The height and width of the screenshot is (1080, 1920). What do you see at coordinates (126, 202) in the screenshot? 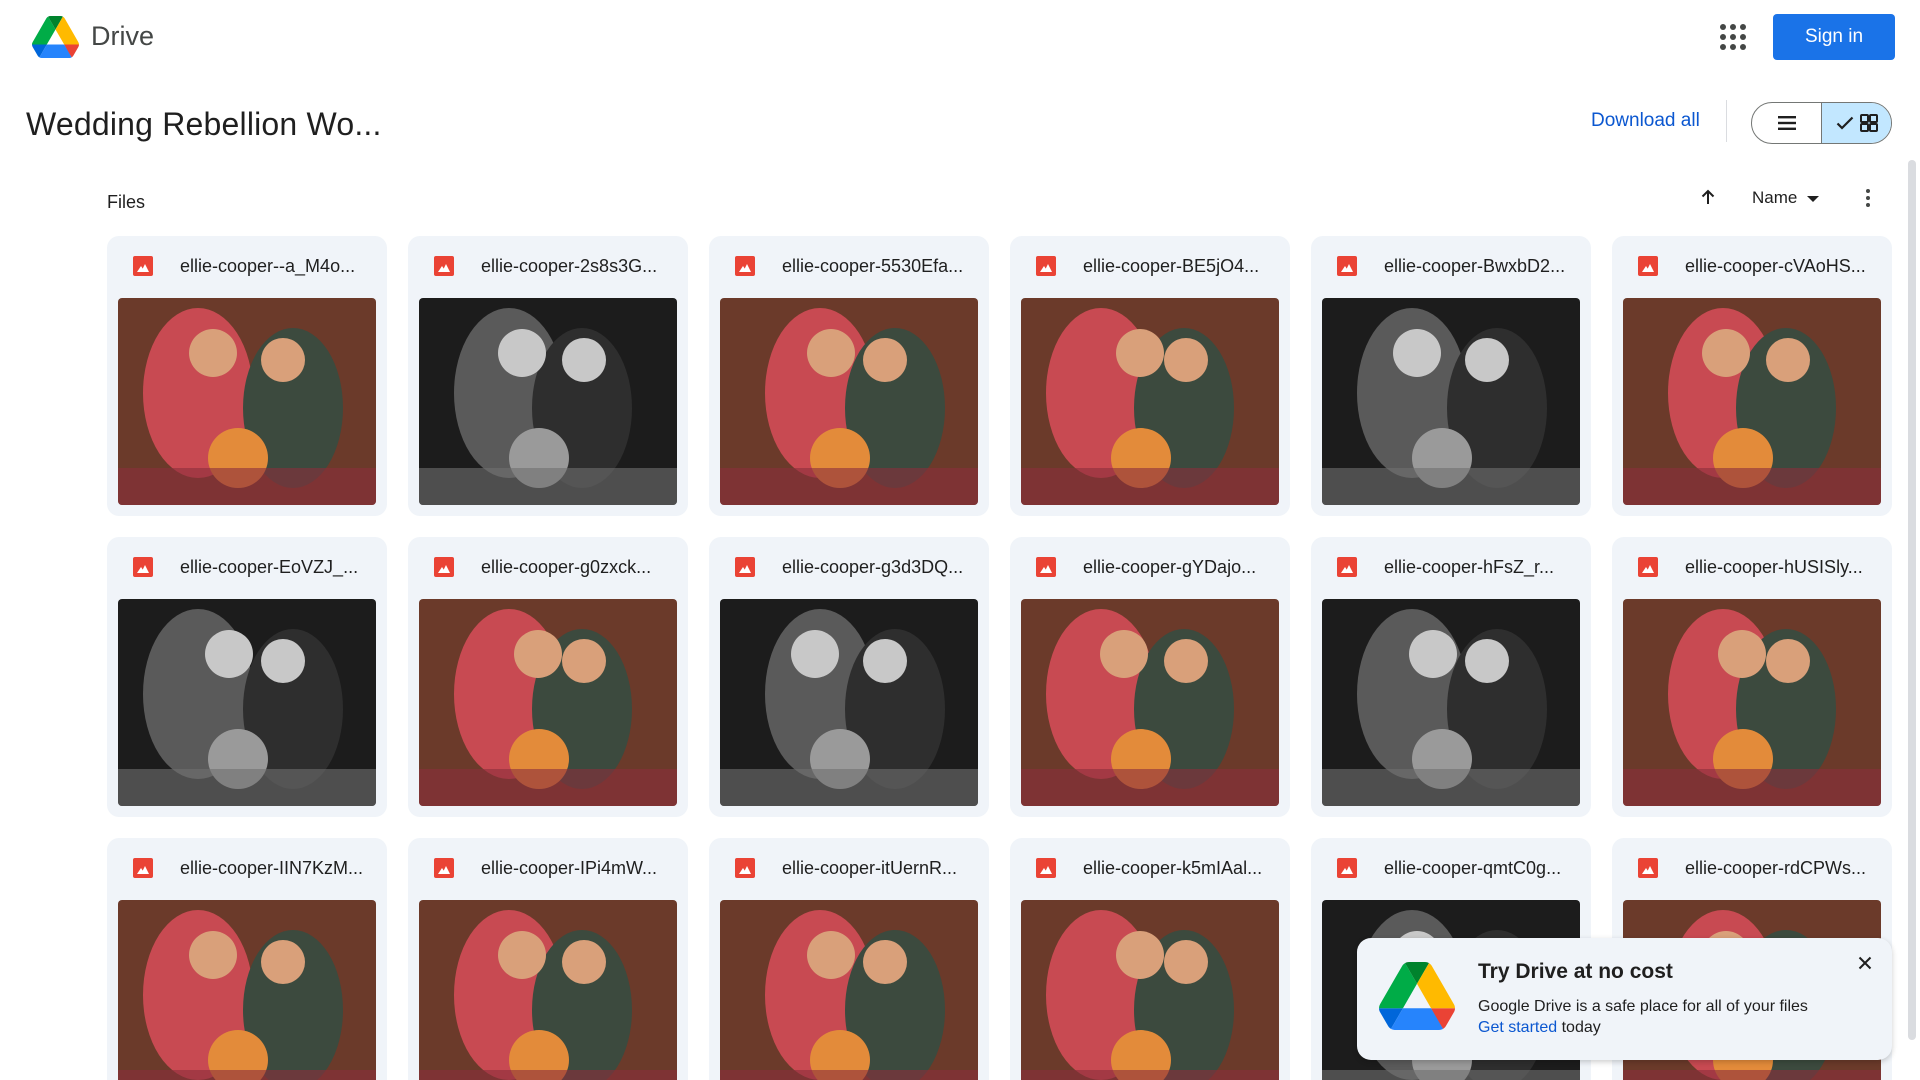
I see `files-section-label: Files` at bounding box center [126, 202].